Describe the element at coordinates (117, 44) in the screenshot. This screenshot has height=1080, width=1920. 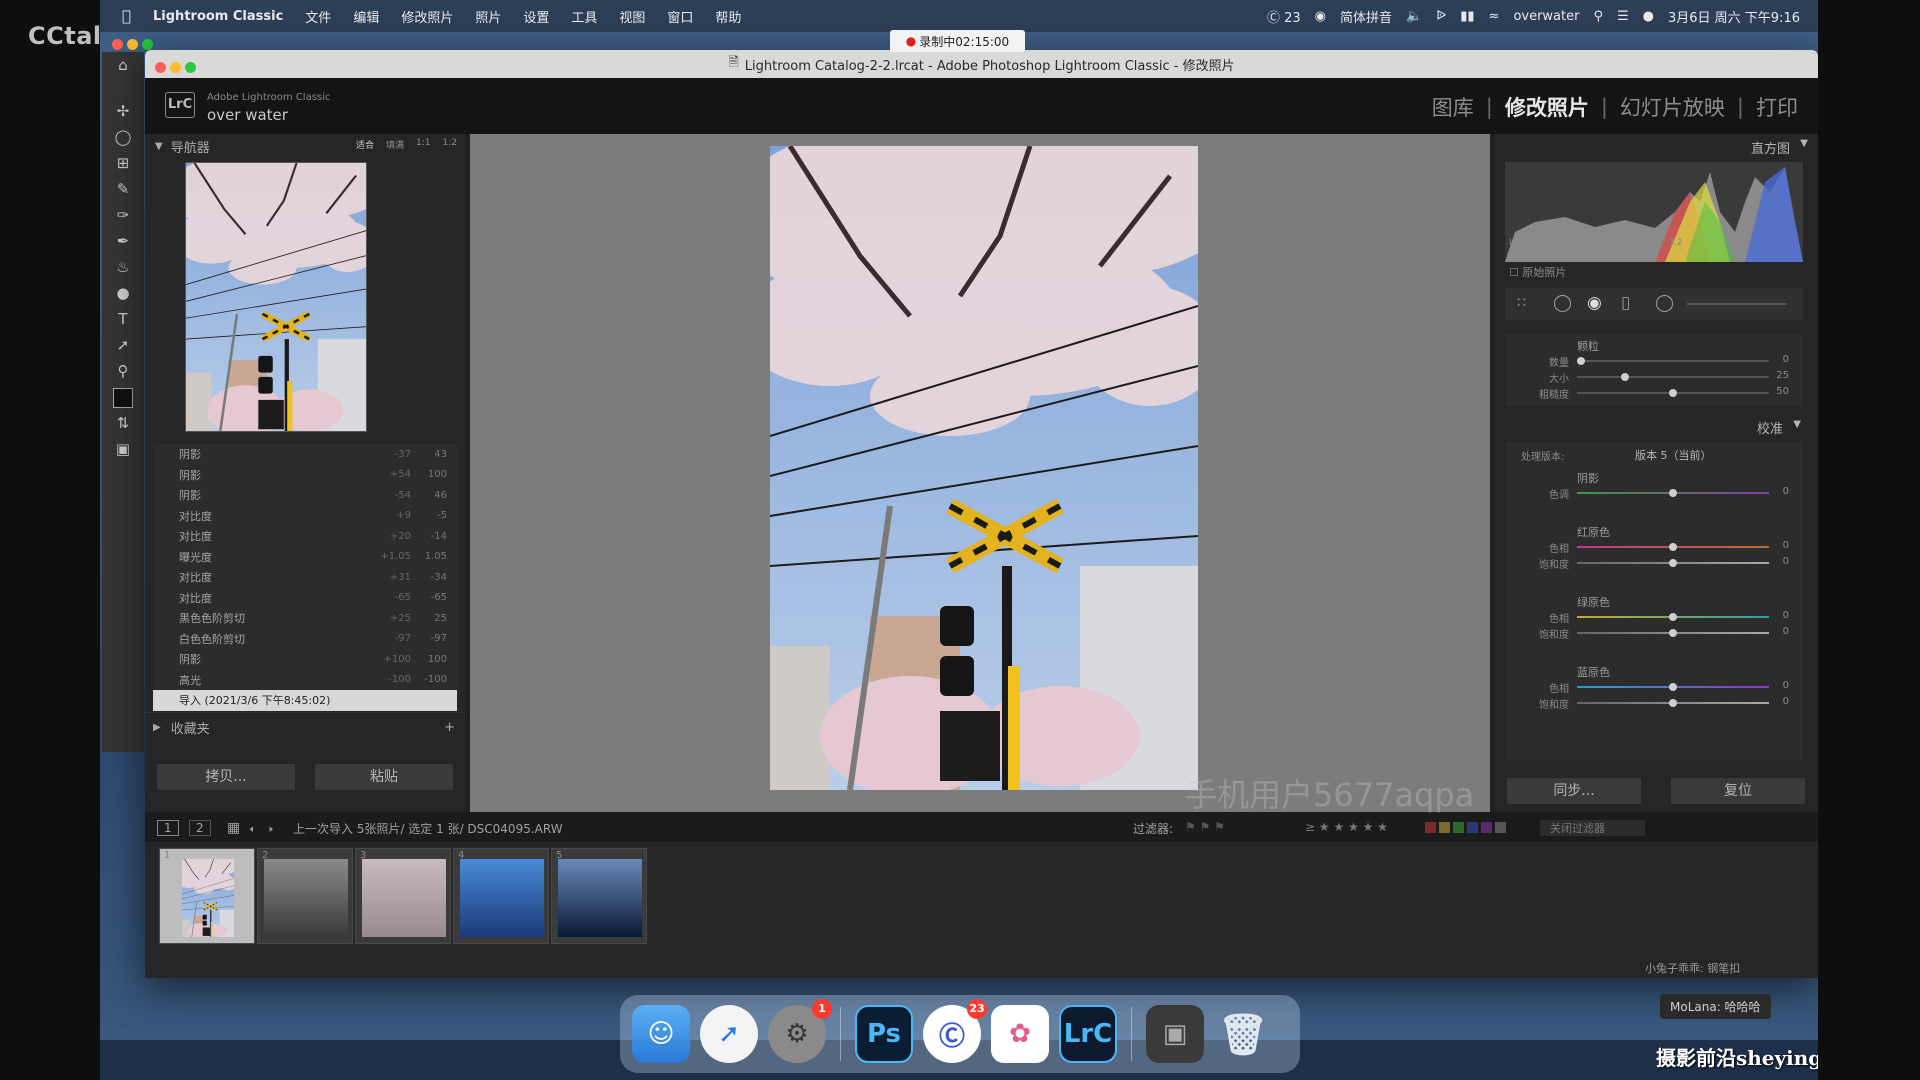
I see `cc-close` at that location.